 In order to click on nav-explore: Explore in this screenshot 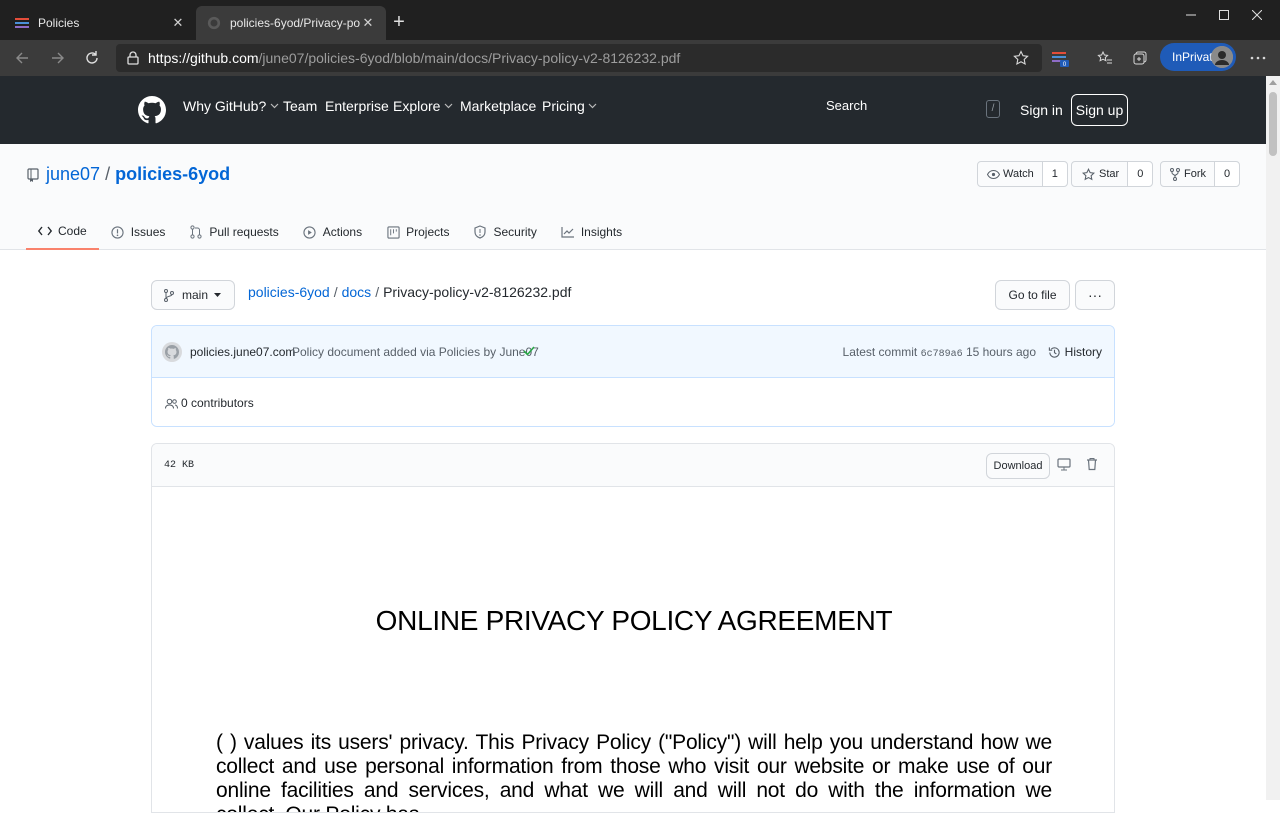, I will do `click(423, 106)`.